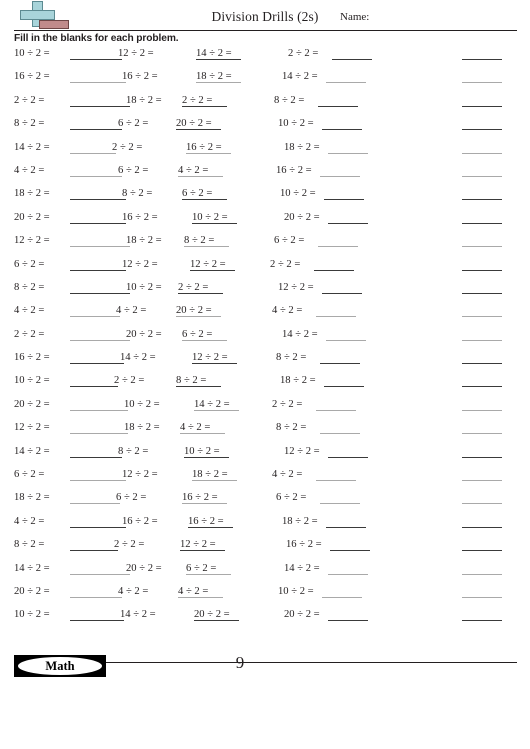 This screenshot has width=530, height=749. I want to click on problem-expression: 2 ÷ 2 =, so click(29, 100).